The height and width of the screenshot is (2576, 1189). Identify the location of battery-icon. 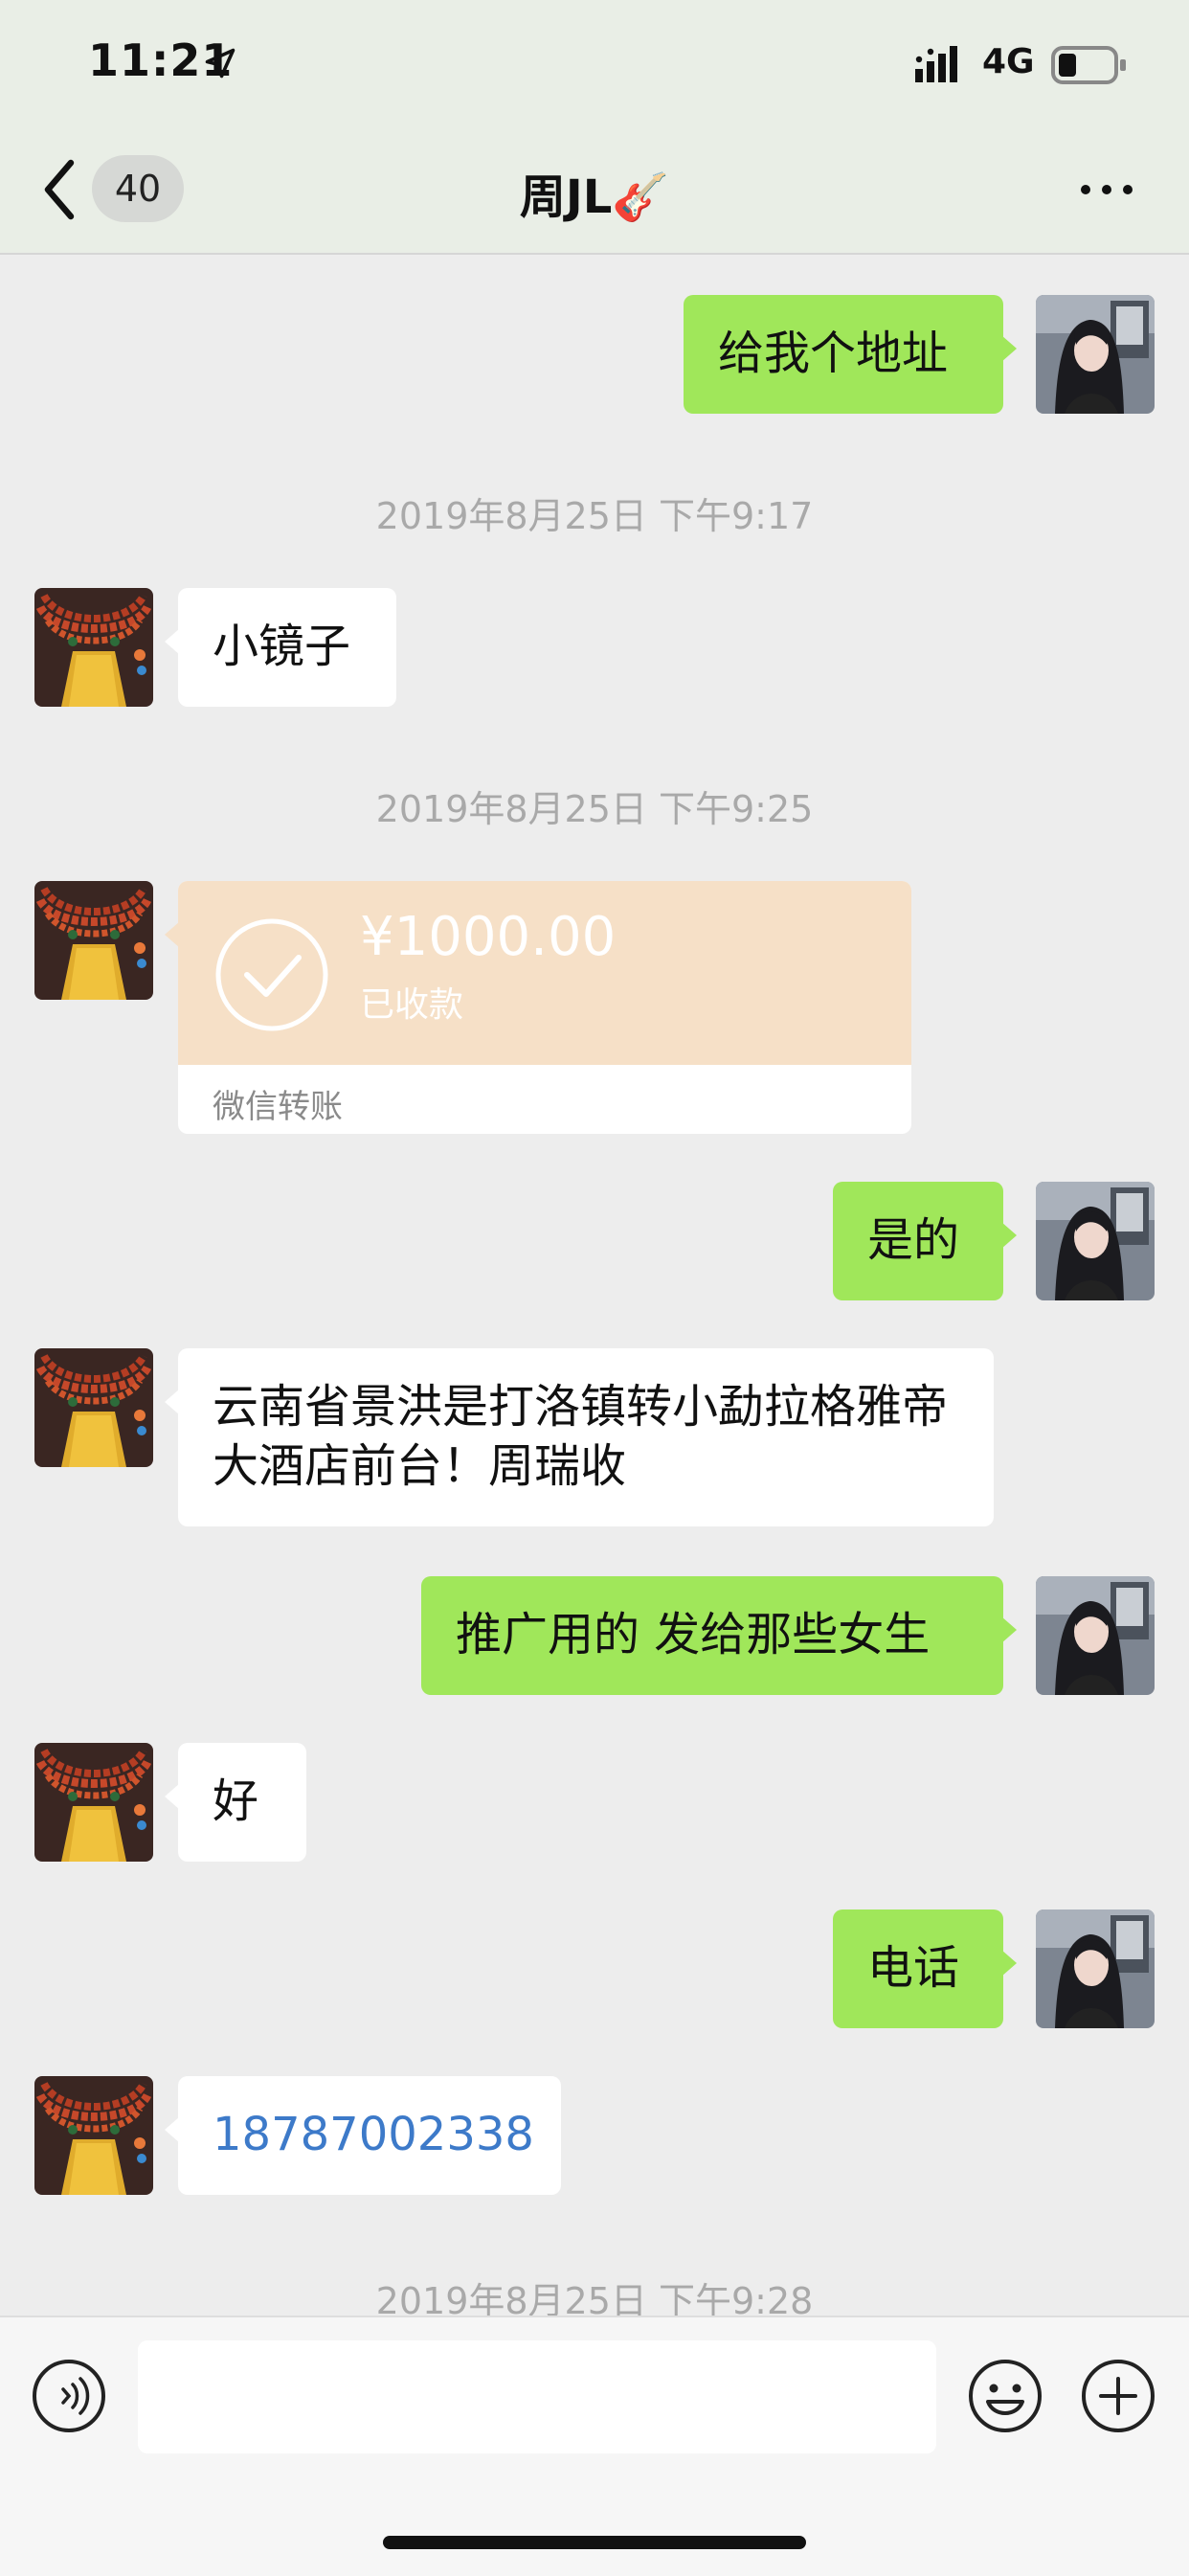
(1088, 65).